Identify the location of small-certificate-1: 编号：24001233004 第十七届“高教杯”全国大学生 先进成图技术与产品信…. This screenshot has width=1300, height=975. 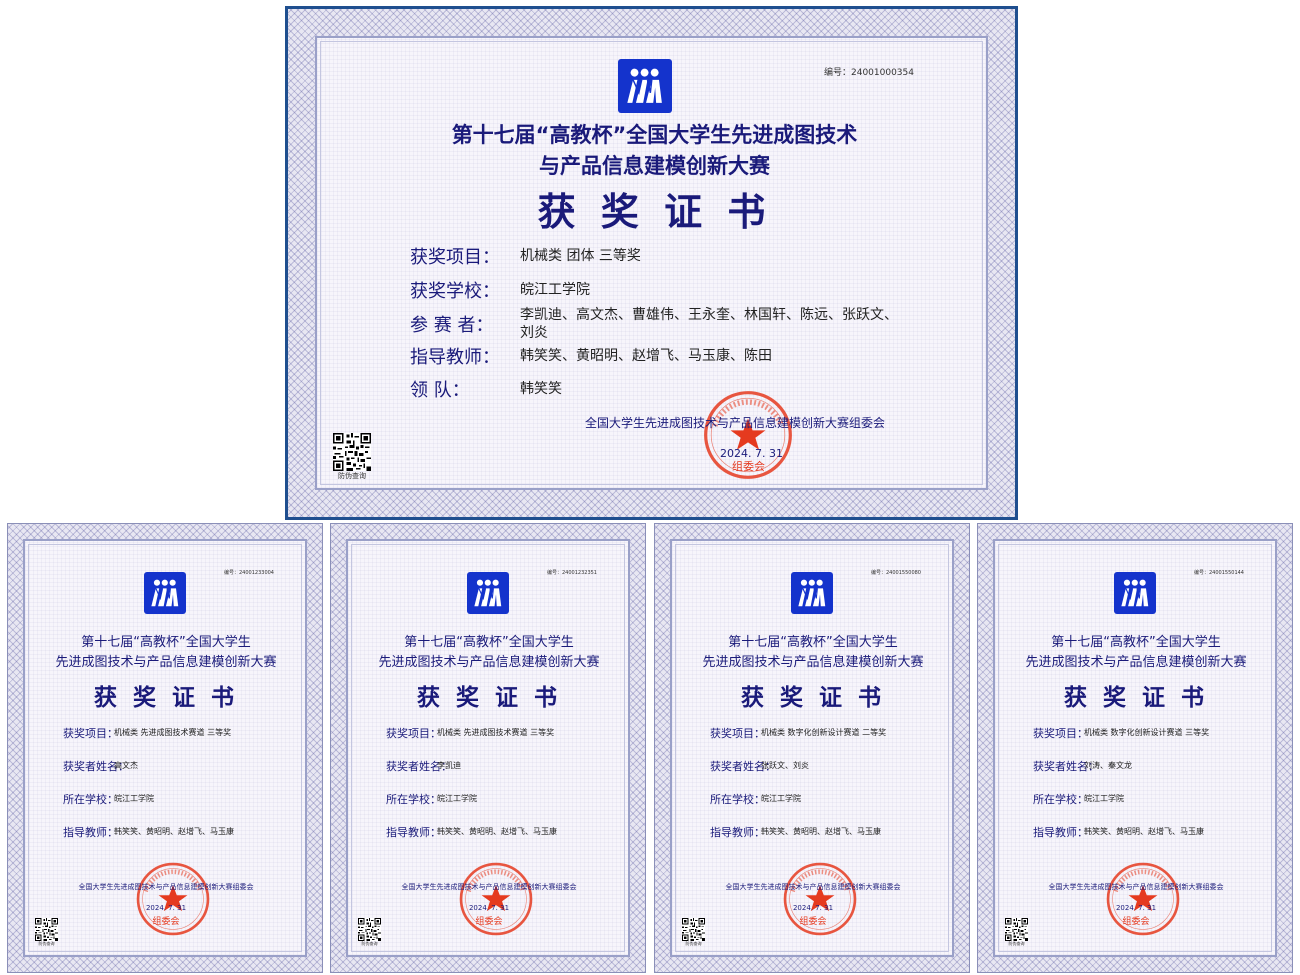
(165, 748).